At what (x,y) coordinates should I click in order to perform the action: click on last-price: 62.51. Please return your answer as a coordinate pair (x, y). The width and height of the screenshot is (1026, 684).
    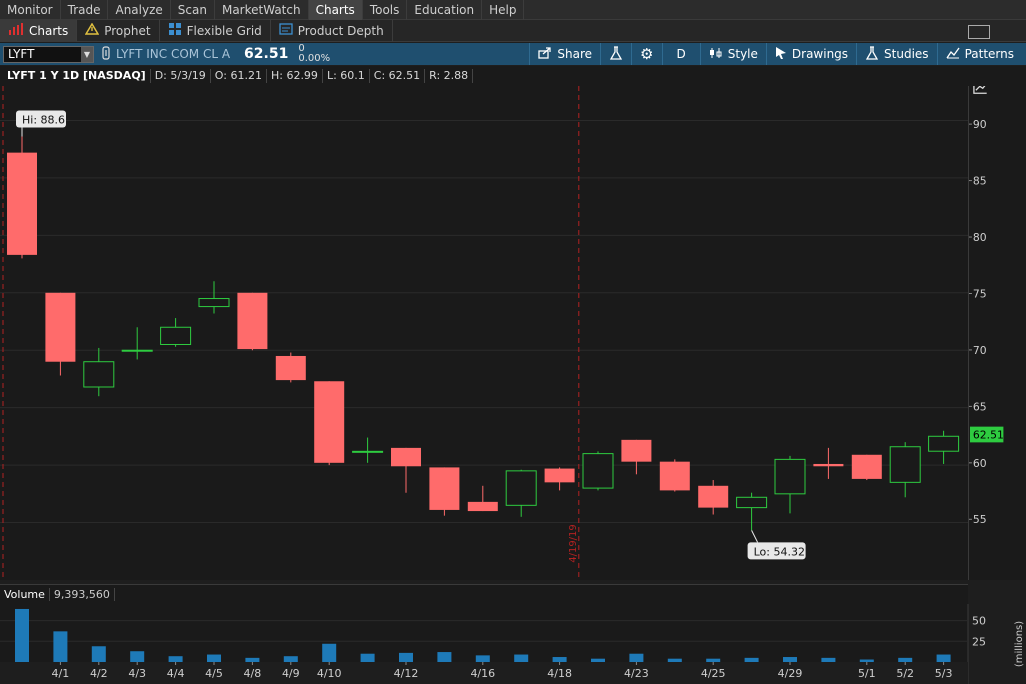
    Looking at the image, I should click on (266, 54).